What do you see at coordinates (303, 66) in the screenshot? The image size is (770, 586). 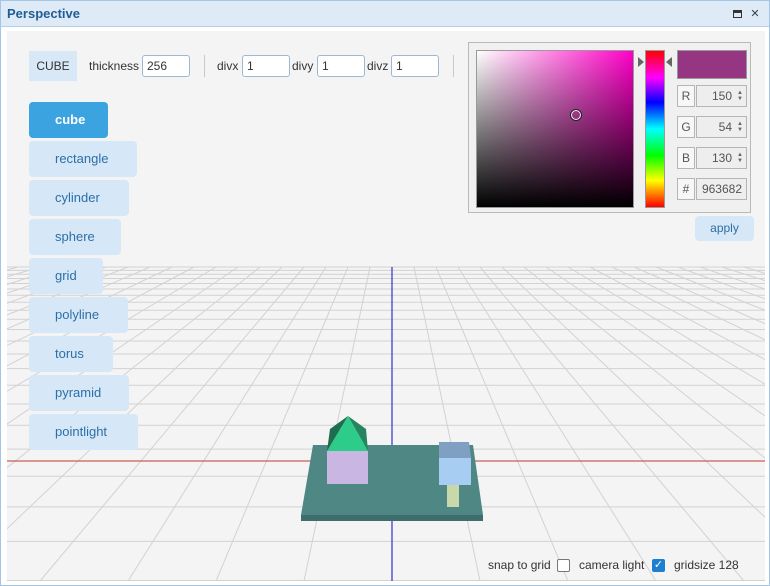 I see `divy-label: divy` at bounding box center [303, 66].